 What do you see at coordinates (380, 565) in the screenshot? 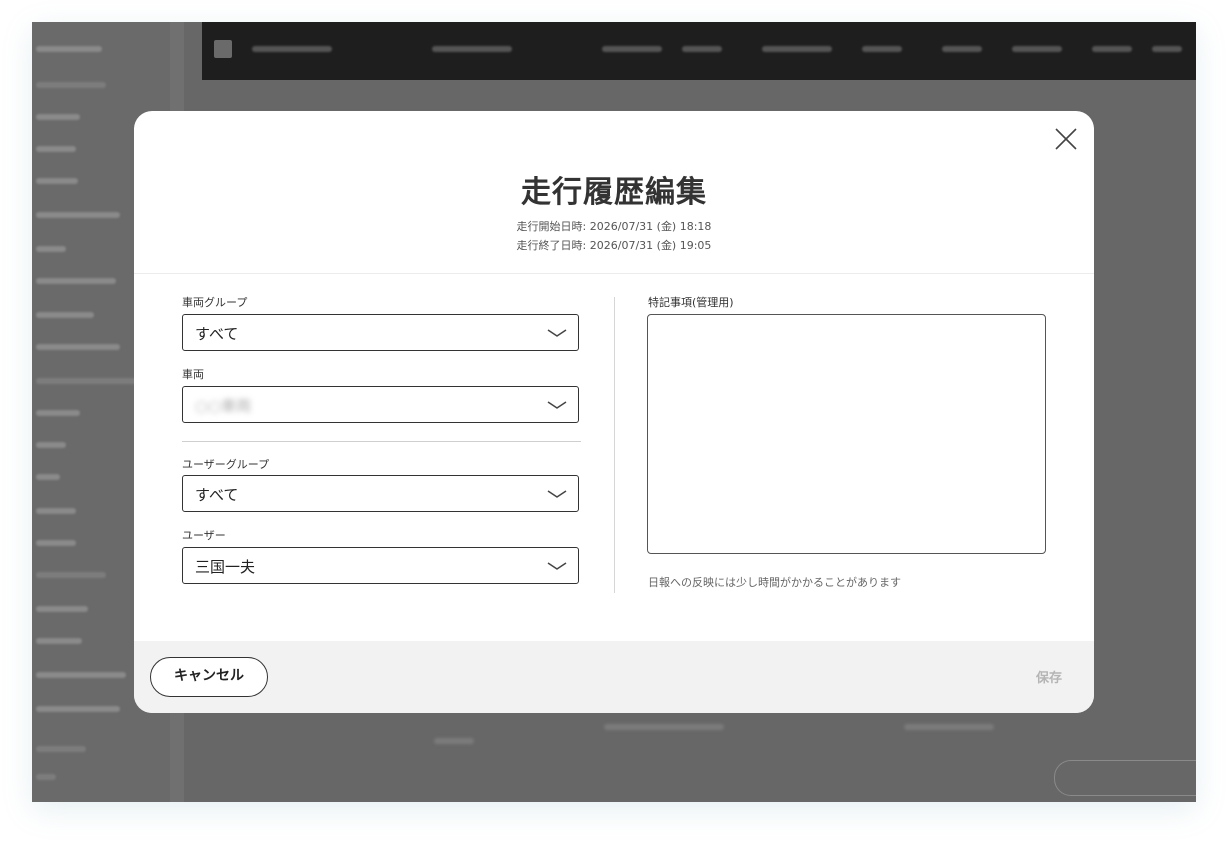
I see `user-select: 三国一夫` at bounding box center [380, 565].